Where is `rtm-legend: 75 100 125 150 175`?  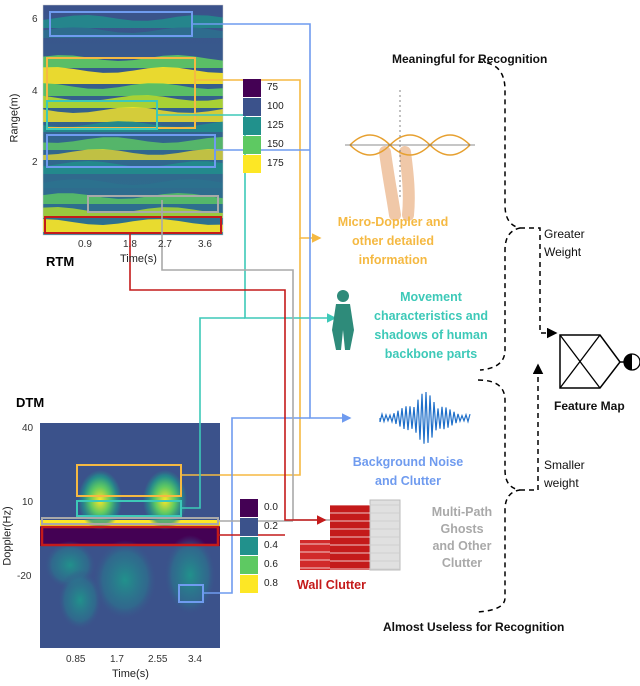
rtm-legend: 75 100 125 150 175 is located at coordinates (263, 125).